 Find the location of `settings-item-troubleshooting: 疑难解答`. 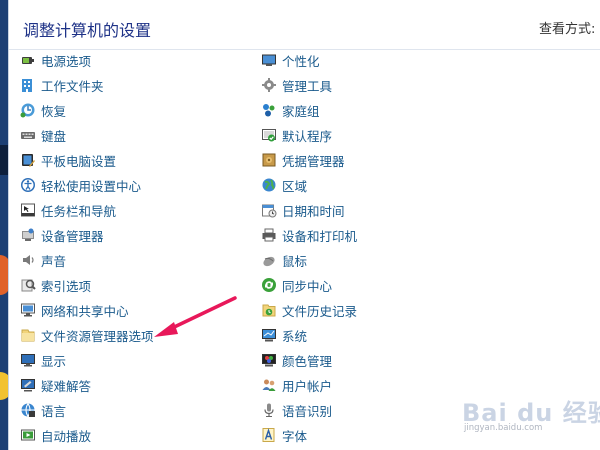

settings-item-troubleshooting: 疑难解答 is located at coordinates (55, 385).